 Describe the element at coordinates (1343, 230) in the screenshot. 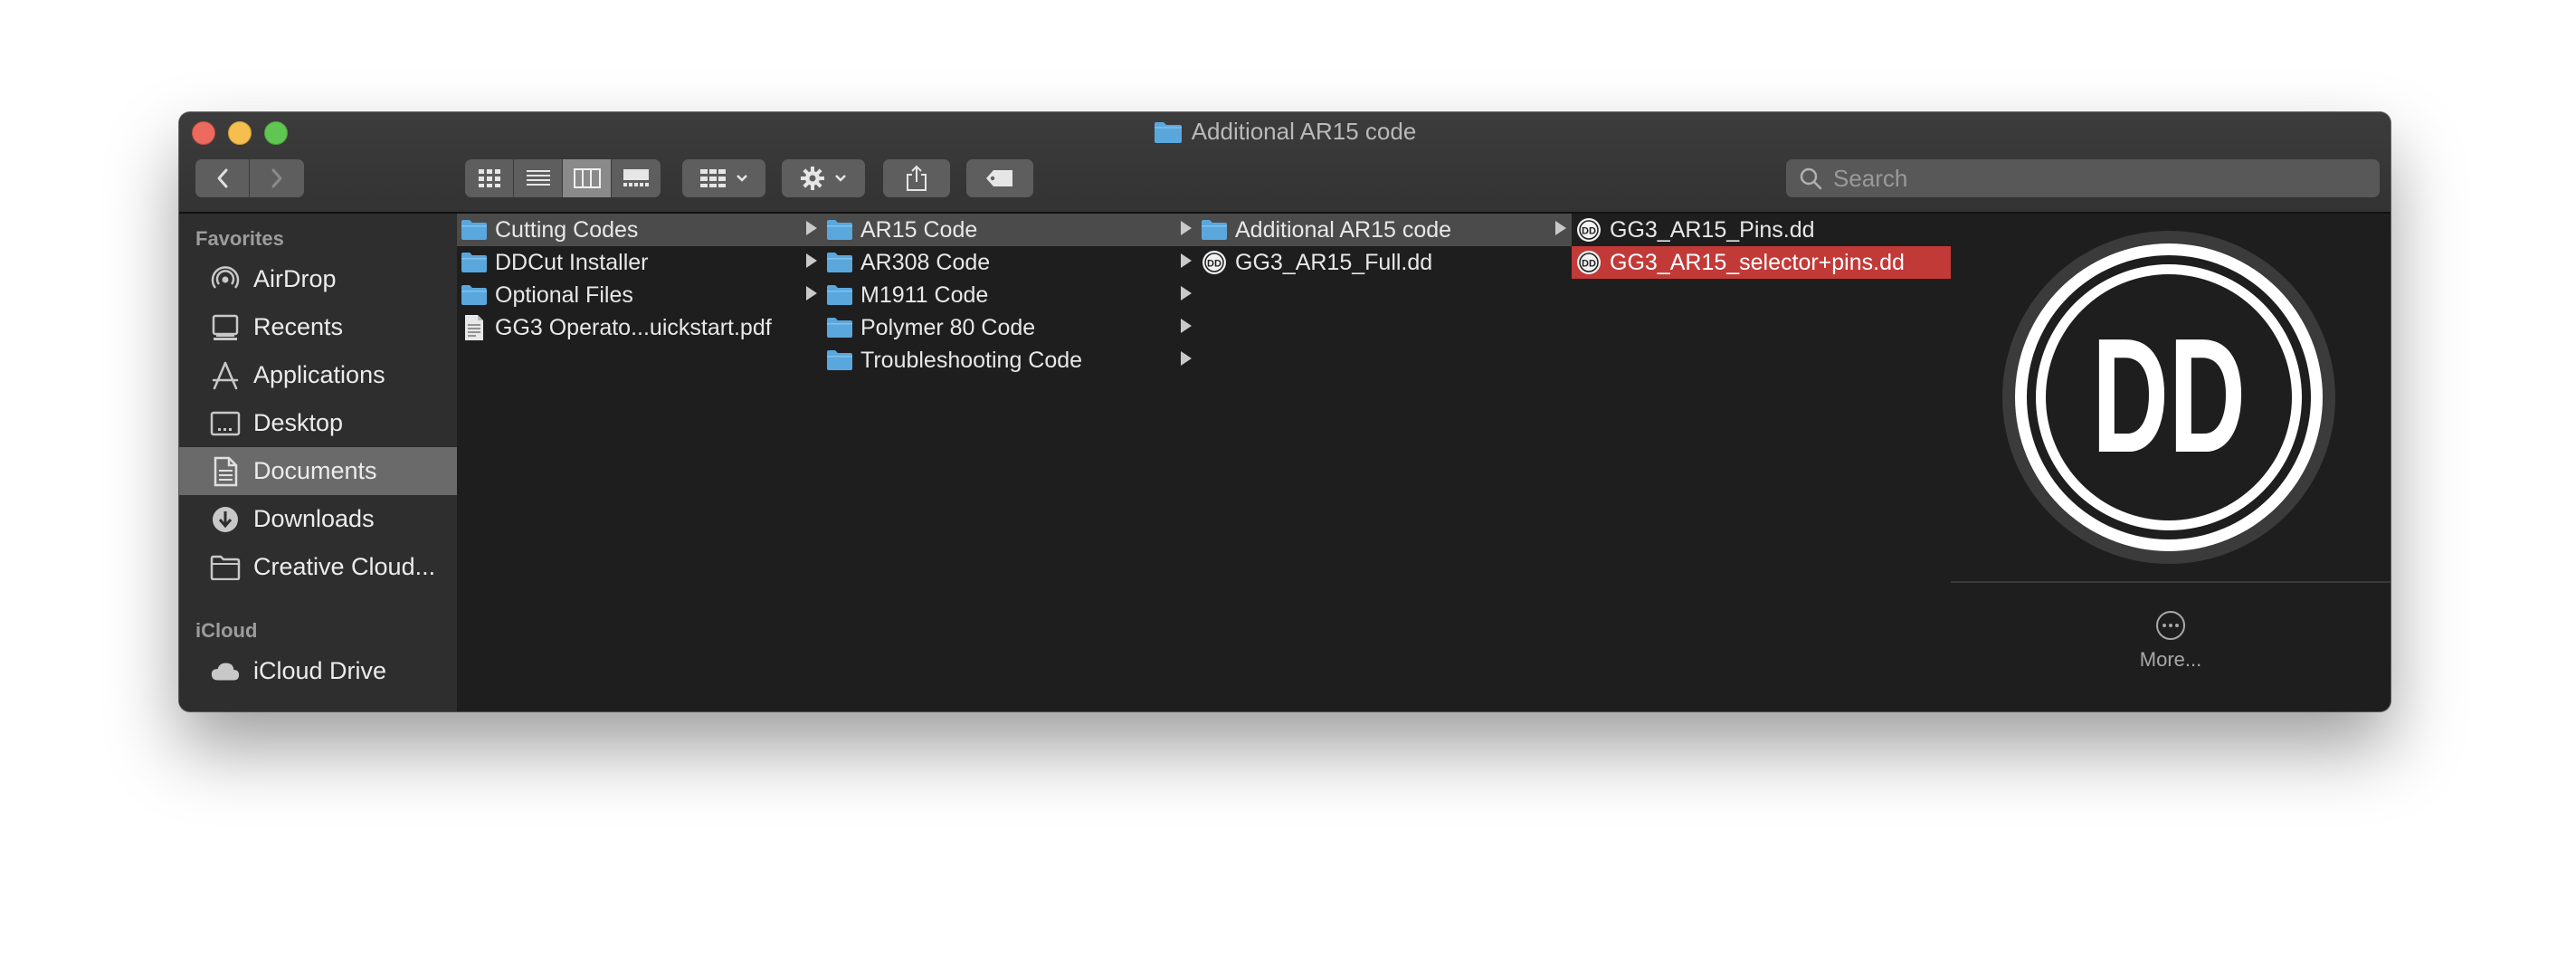

I see `row-label: Additional AR15 code` at that location.